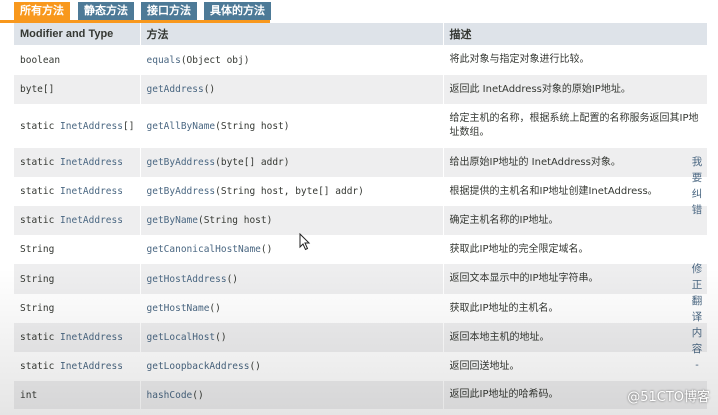 The width and height of the screenshot is (718, 415). What do you see at coordinates (697, 269) in the screenshot?
I see `side-char: 修` at bounding box center [697, 269].